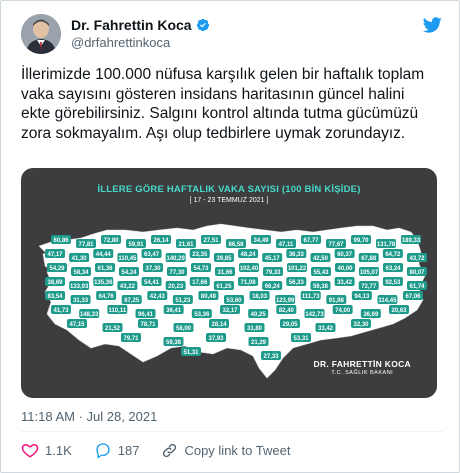 The image size is (460, 473). I want to click on province-value: 21,52, so click(113, 329).